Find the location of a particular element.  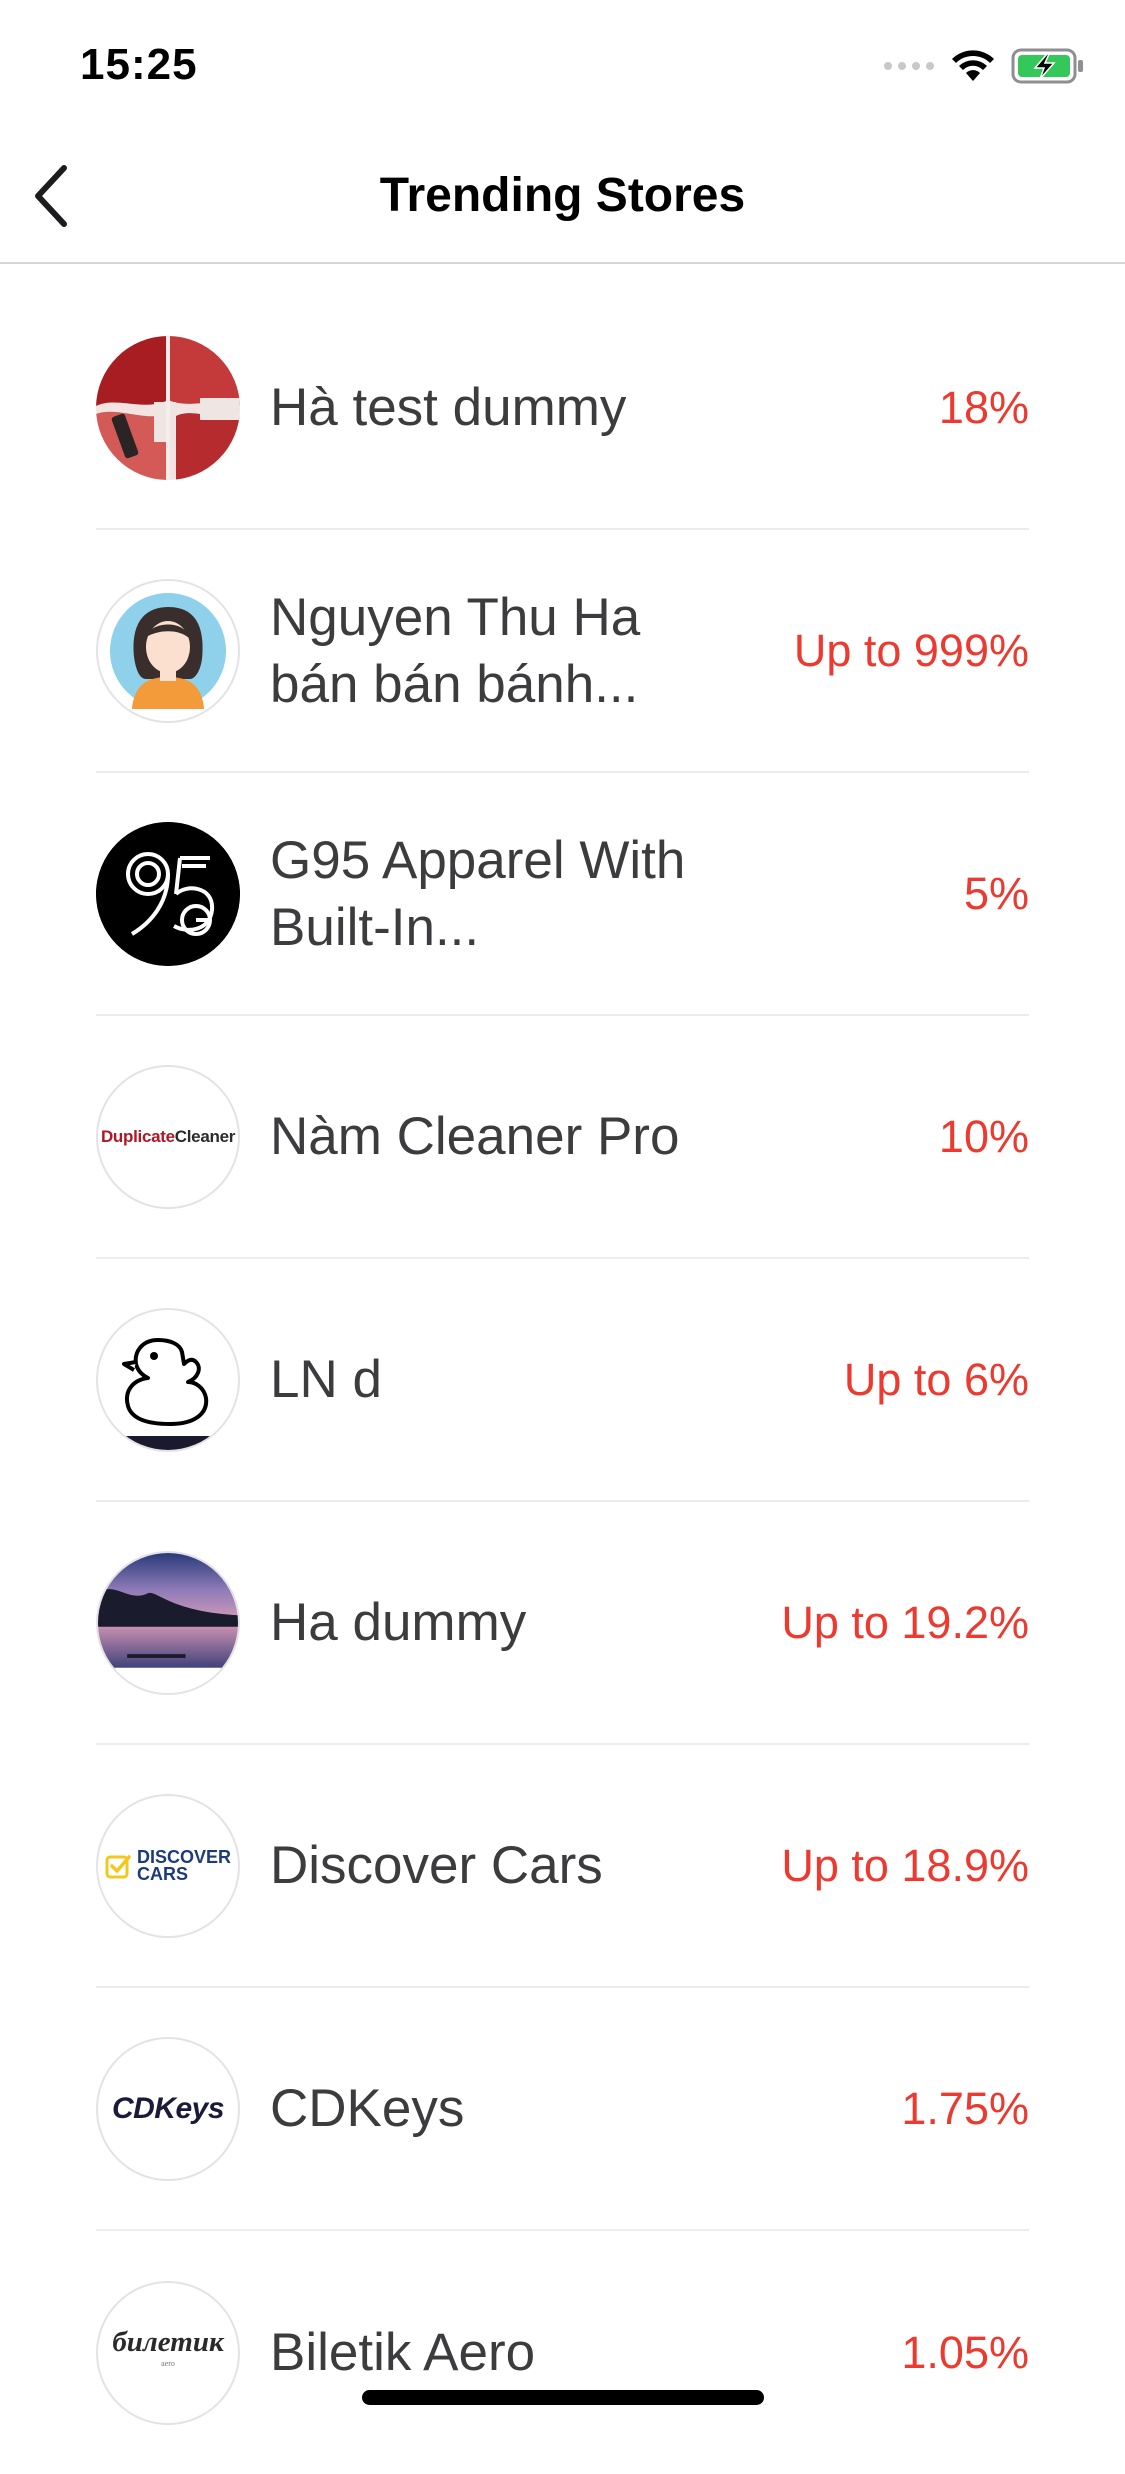

store-name: Biletik Aero is located at coordinates (403, 2352).